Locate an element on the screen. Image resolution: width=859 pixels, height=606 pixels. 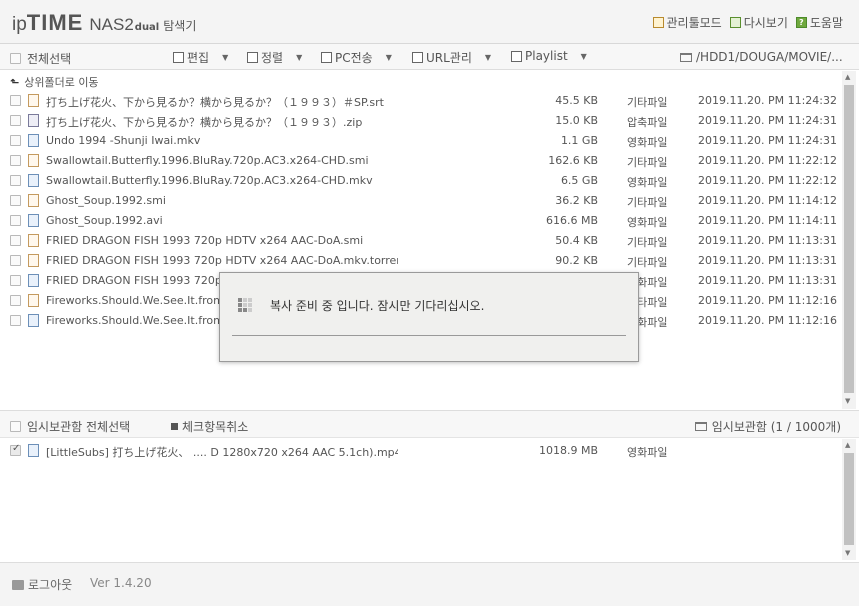
version-label: Ver 1.4.20 is located at coordinates (121, 583).